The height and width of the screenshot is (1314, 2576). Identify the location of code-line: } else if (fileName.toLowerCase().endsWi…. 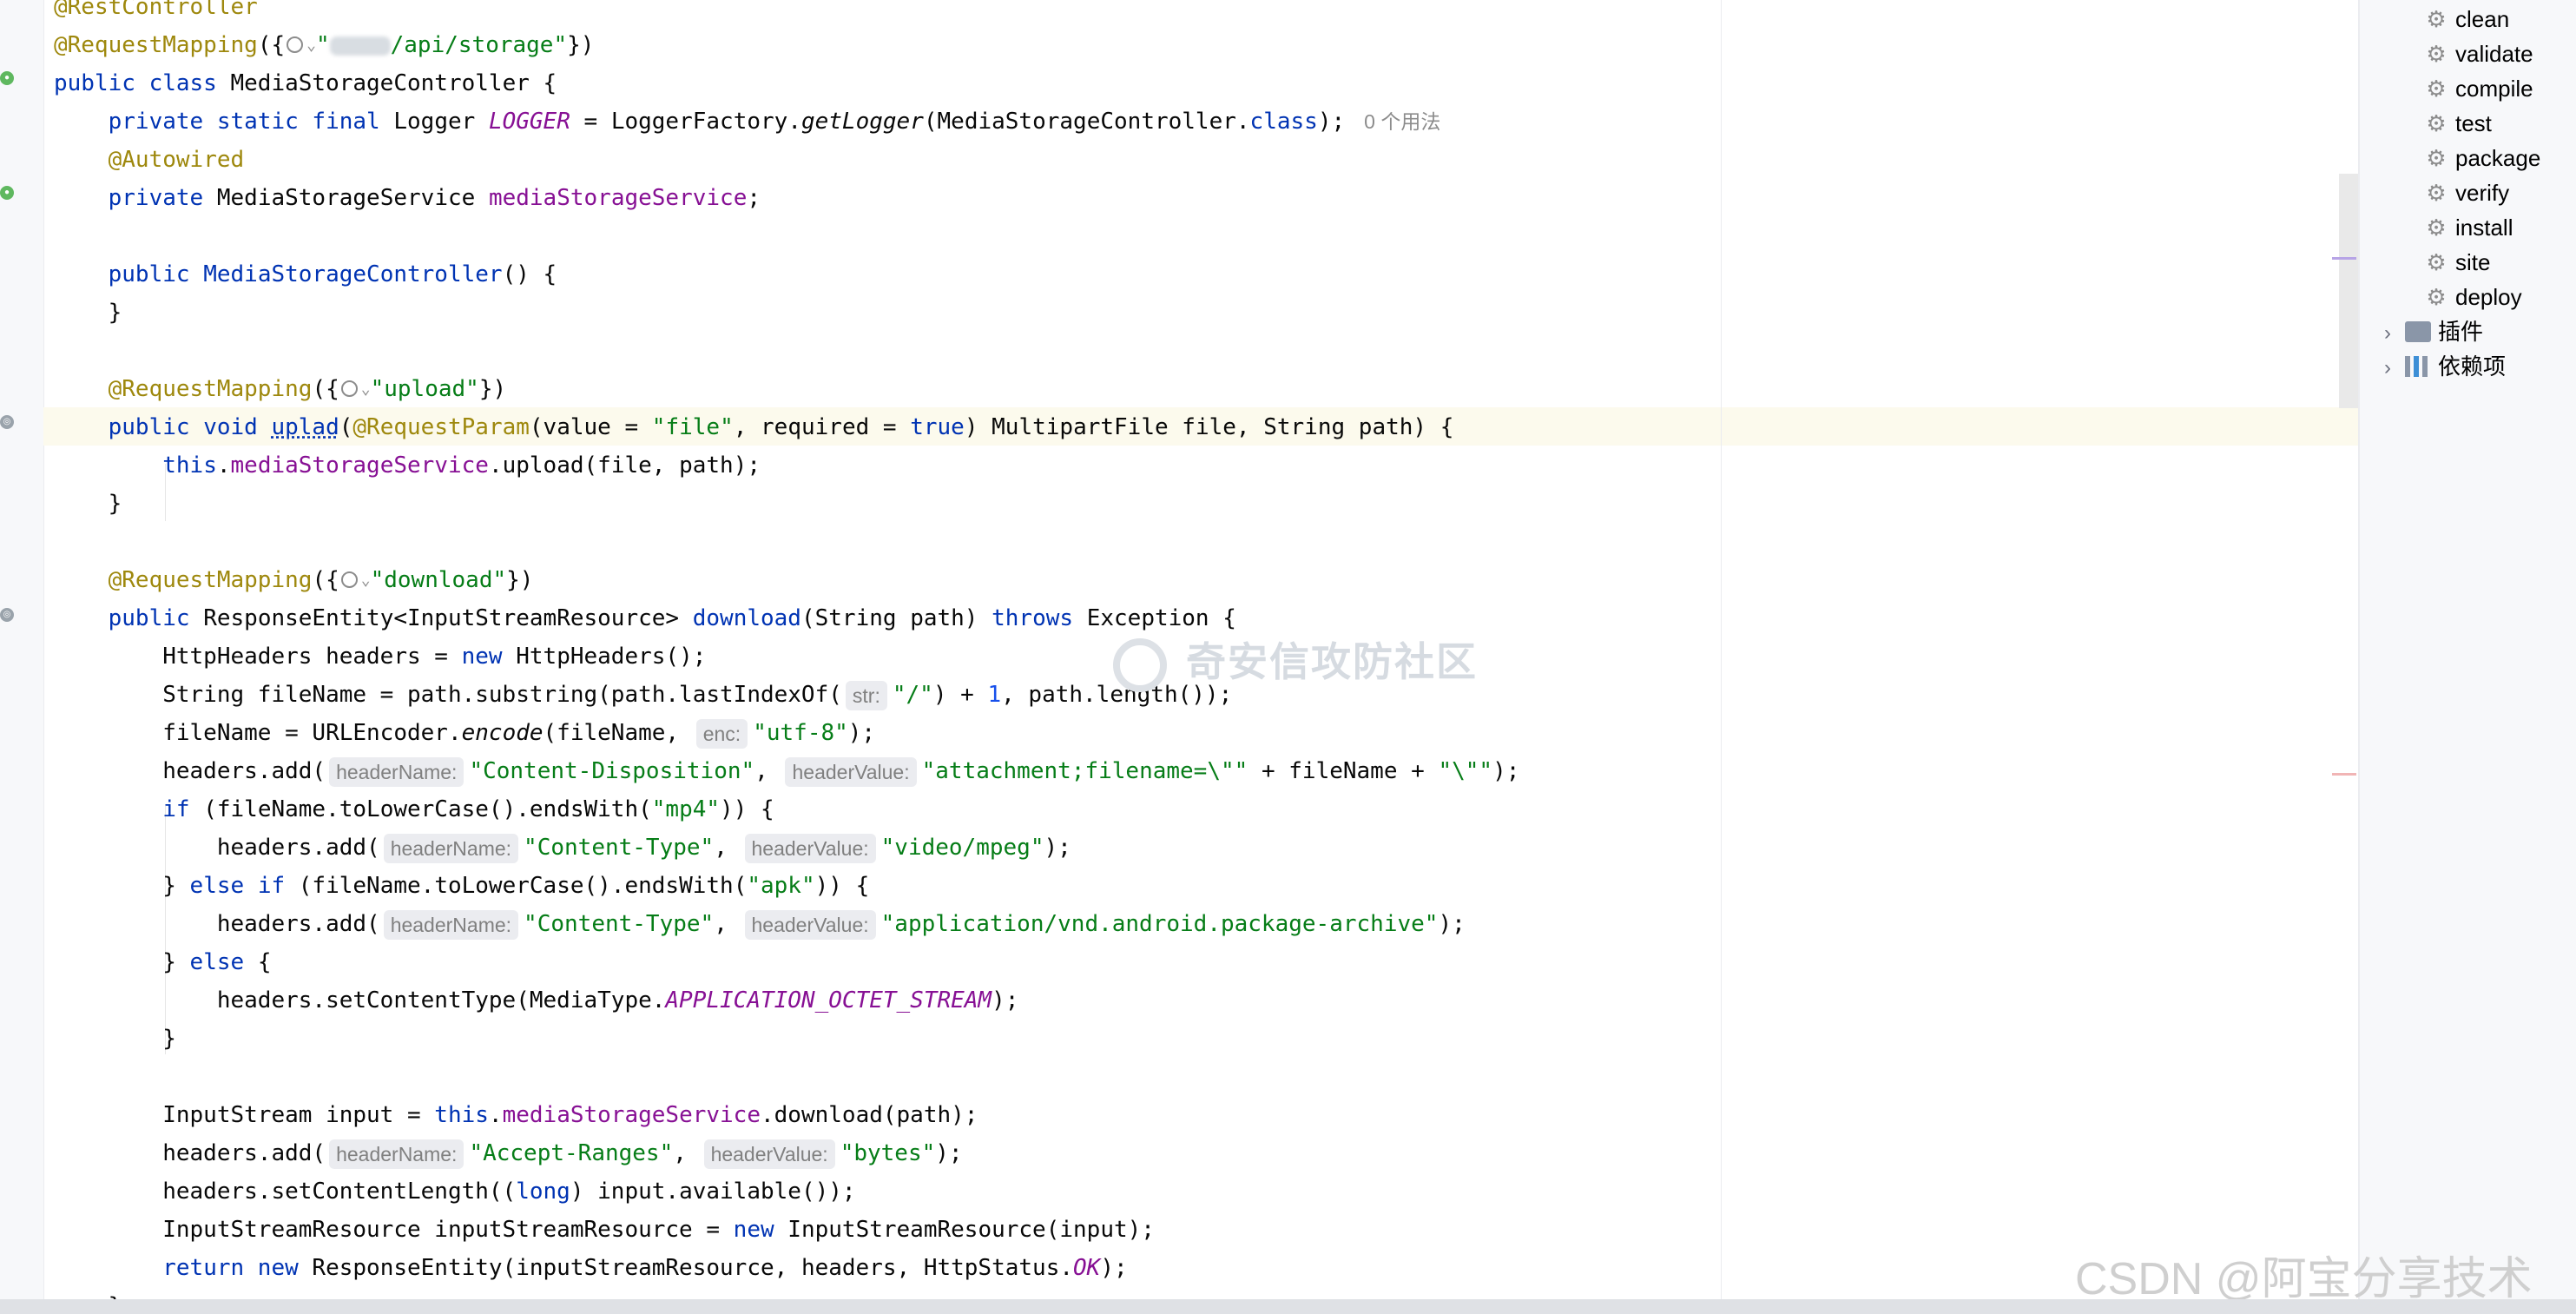
(461, 886).